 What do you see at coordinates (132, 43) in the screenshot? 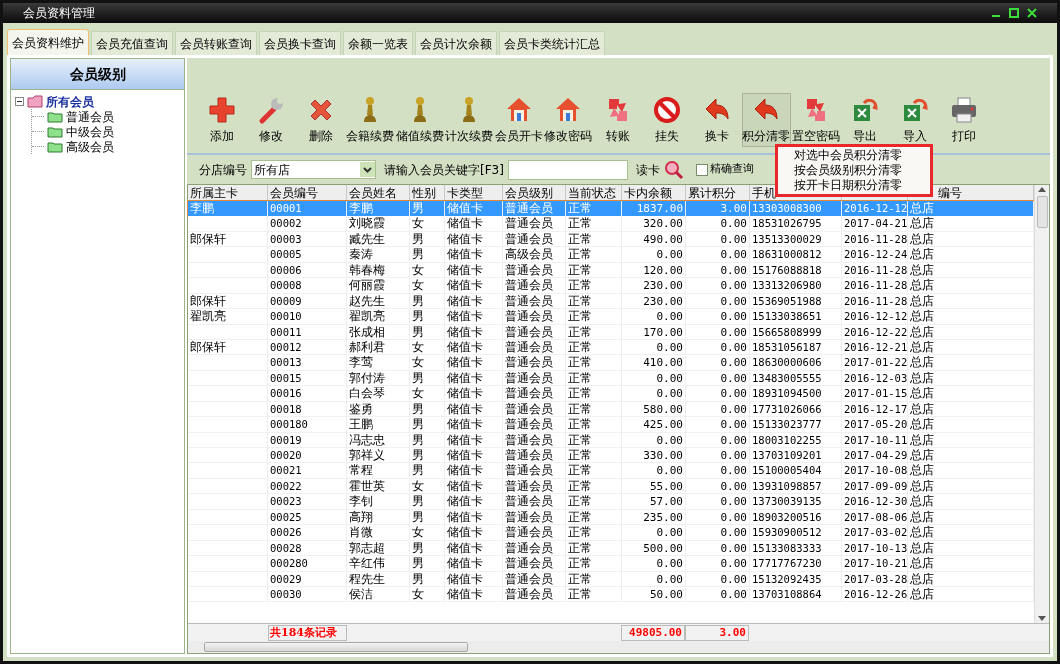
I see `tab: 会员充值查询` at bounding box center [132, 43].